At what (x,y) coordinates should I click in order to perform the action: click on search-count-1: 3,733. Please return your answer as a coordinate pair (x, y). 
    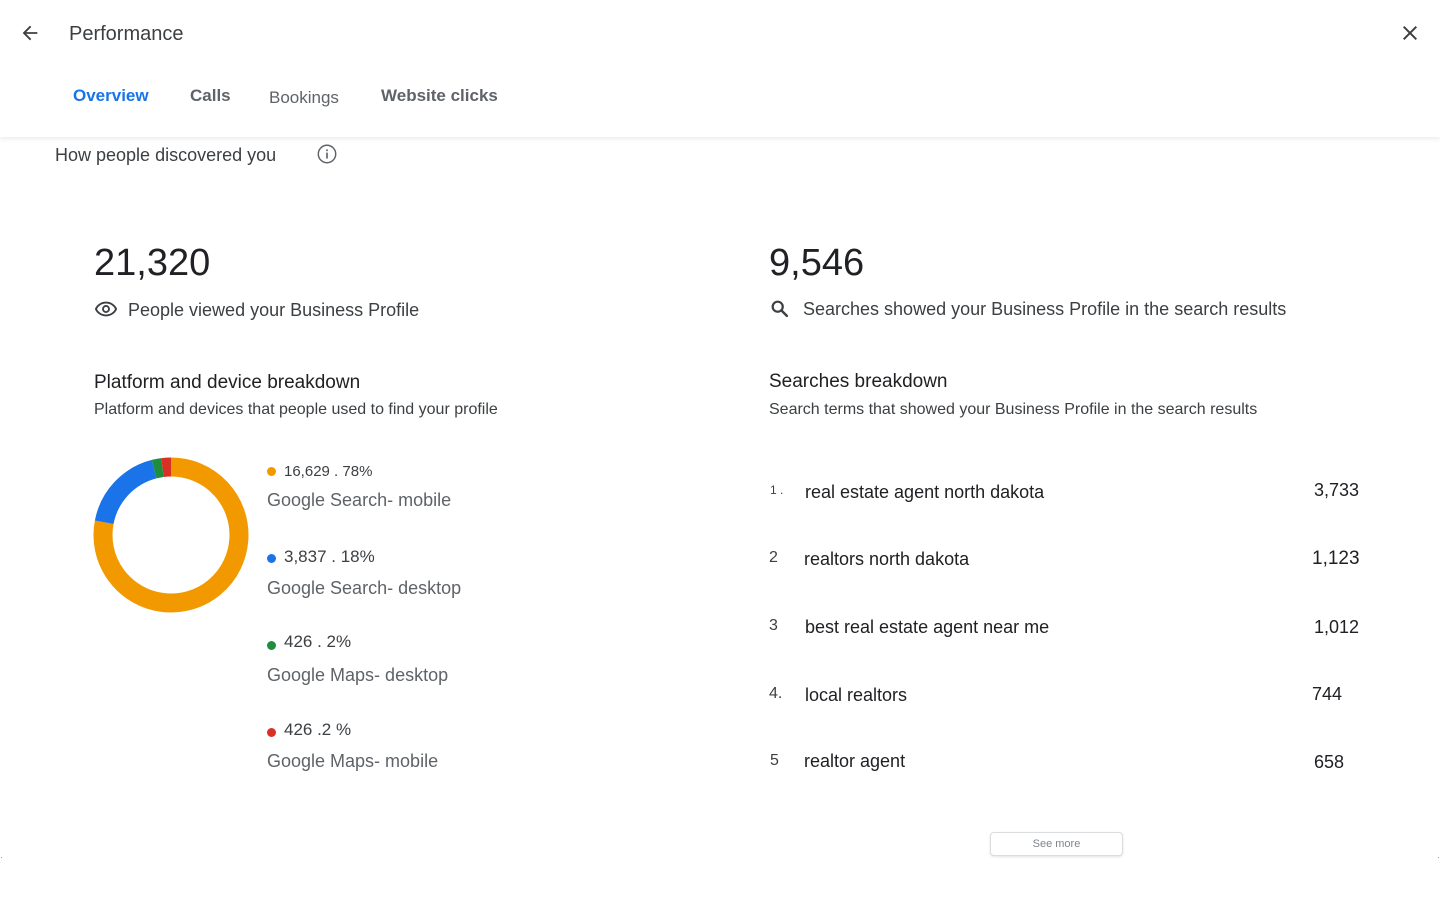
    Looking at the image, I should click on (1337, 490).